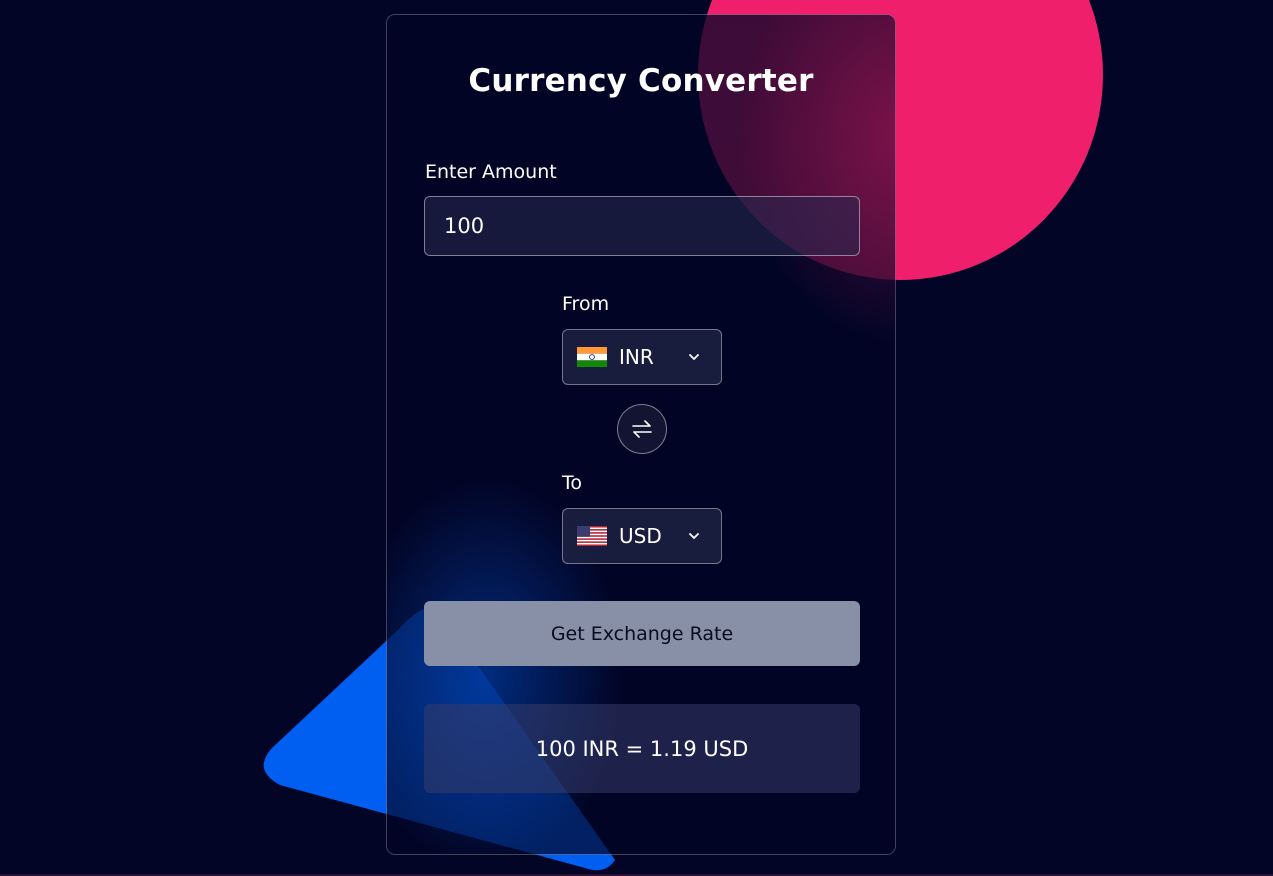 The height and width of the screenshot is (876, 1273). What do you see at coordinates (641, 81) in the screenshot?
I see `page-title: Currency Converter` at bounding box center [641, 81].